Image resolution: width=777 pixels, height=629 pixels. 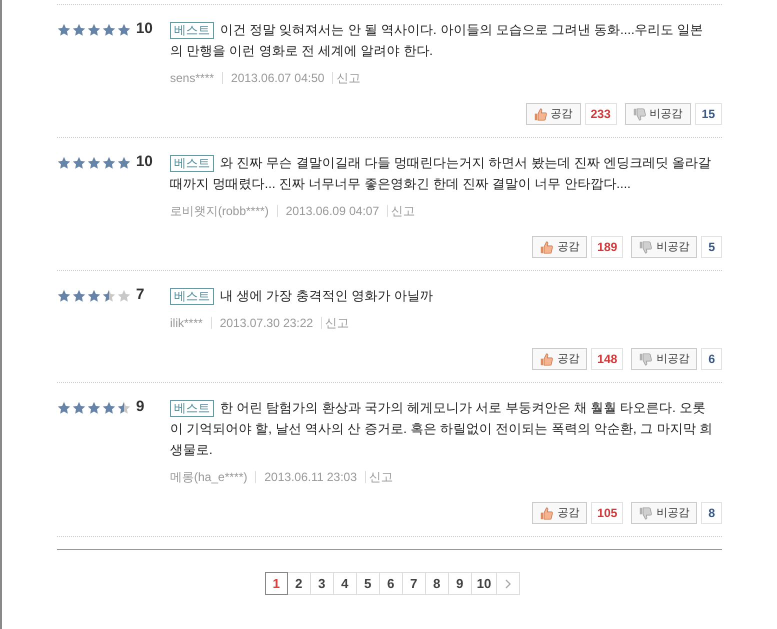 What do you see at coordinates (442, 429) in the screenshot?
I see `comment-text: 베스트 한 어린 탐험가의 환상과 국가의 헤게모니가 서로 부둥켜안은 채 훨훨 타오른다. 오롯이 기억되어야 할, 날선 역사의 산 증거로. 혹은 하릴없이 전이되는 폭력의 악순환, 그 마지막 희생물로.` at bounding box center [442, 429].